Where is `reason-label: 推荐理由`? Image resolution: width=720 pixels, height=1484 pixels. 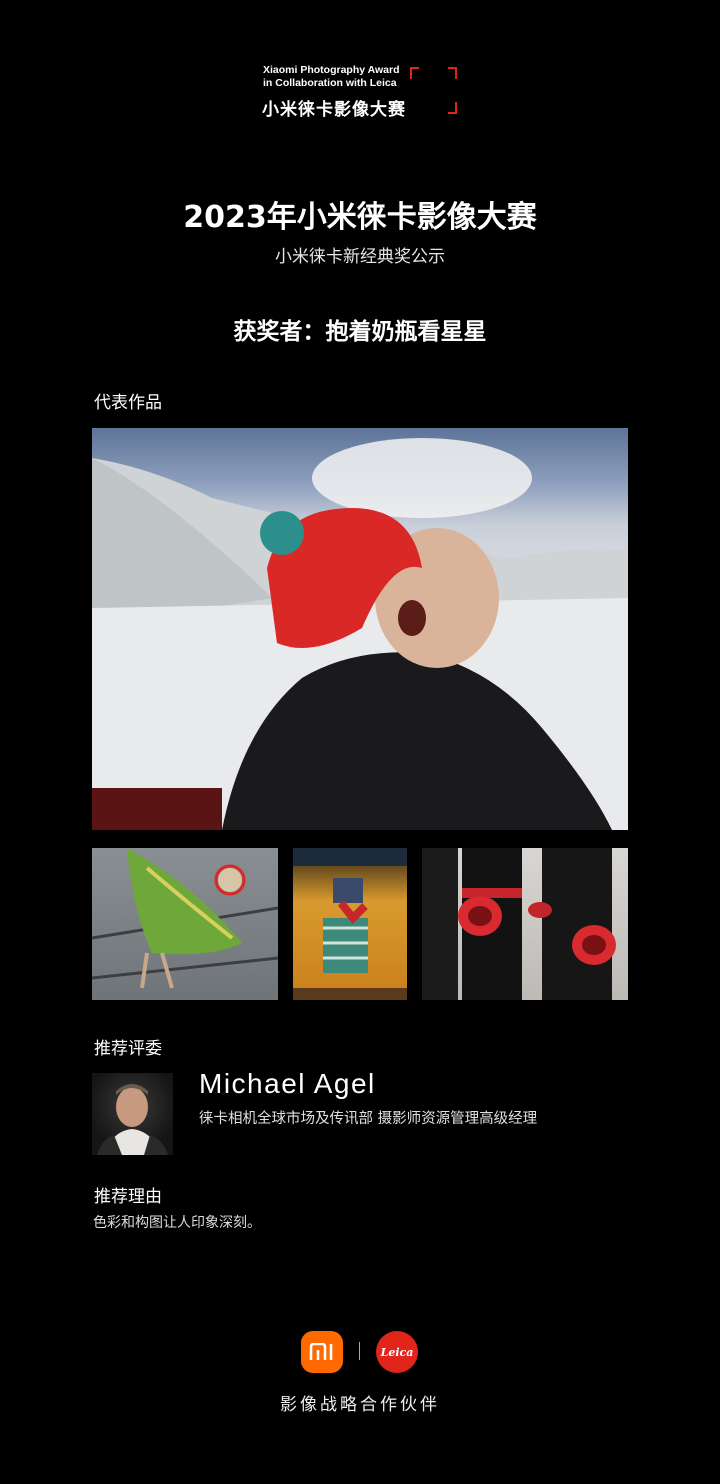
reason-label: 推荐理由 is located at coordinates (128, 1197).